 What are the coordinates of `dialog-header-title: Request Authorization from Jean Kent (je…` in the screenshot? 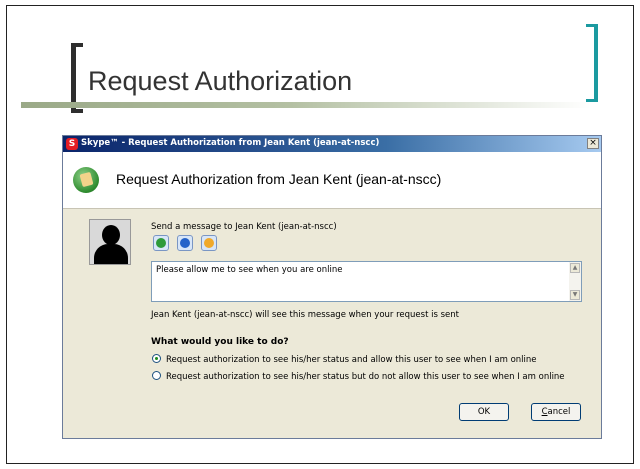 It's located at (279, 179).